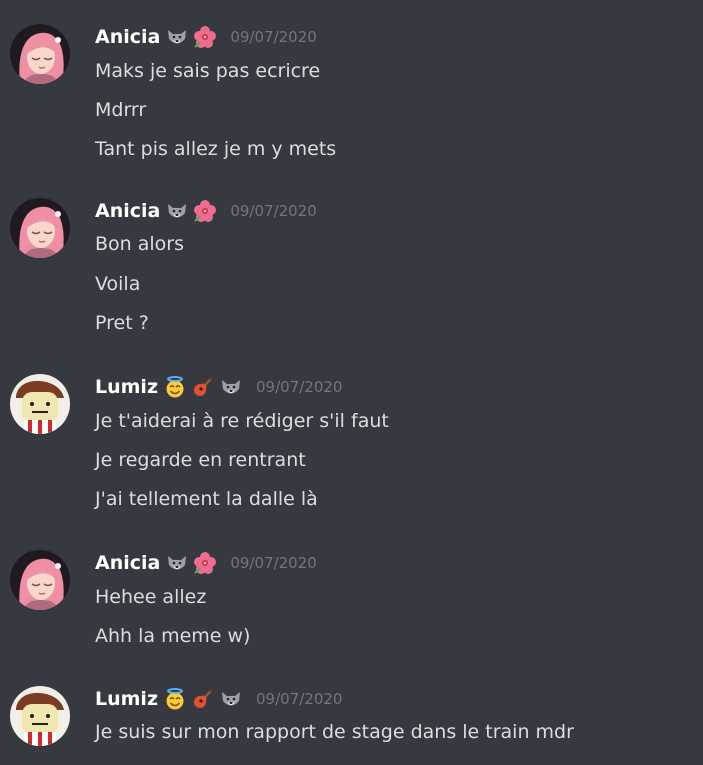 This screenshot has height=765, width=703. What do you see at coordinates (206, 499) in the screenshot?
I see `message-text: J'ai tellement la dalle là` at bounding box center [206, 499].